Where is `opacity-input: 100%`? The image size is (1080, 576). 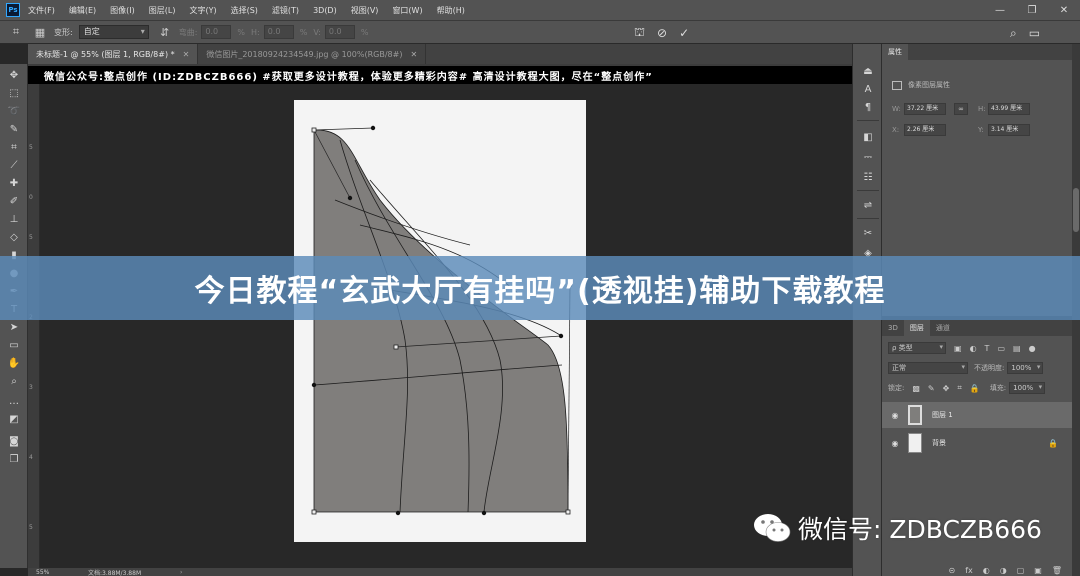 opacity-input: 100% is located at coordinates (1025, 368).